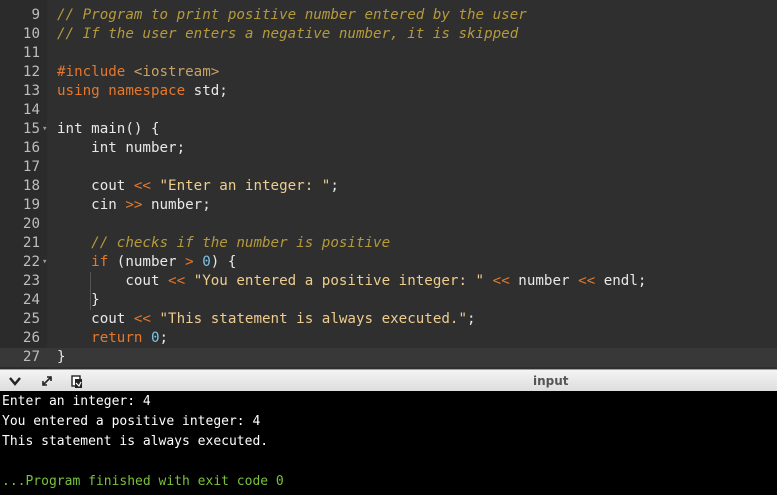  I want to click on line-number: 13, so click(31, 91).